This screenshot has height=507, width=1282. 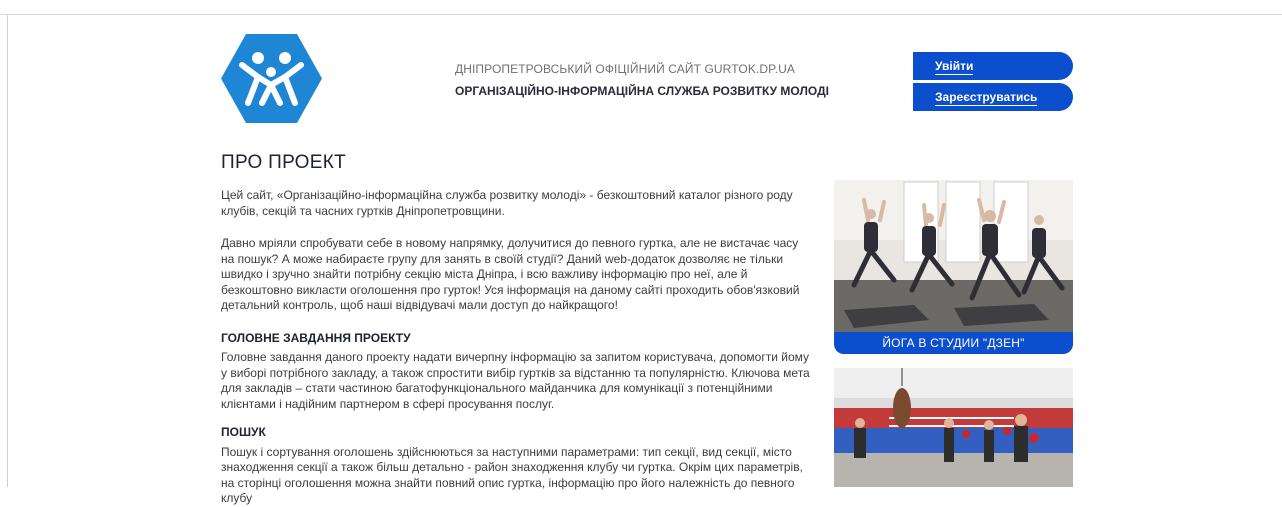 What do you see at coordinates (954, 67) in the screenshot?
I see `login-button-label: Увійти` at bounding box center [954, 67].